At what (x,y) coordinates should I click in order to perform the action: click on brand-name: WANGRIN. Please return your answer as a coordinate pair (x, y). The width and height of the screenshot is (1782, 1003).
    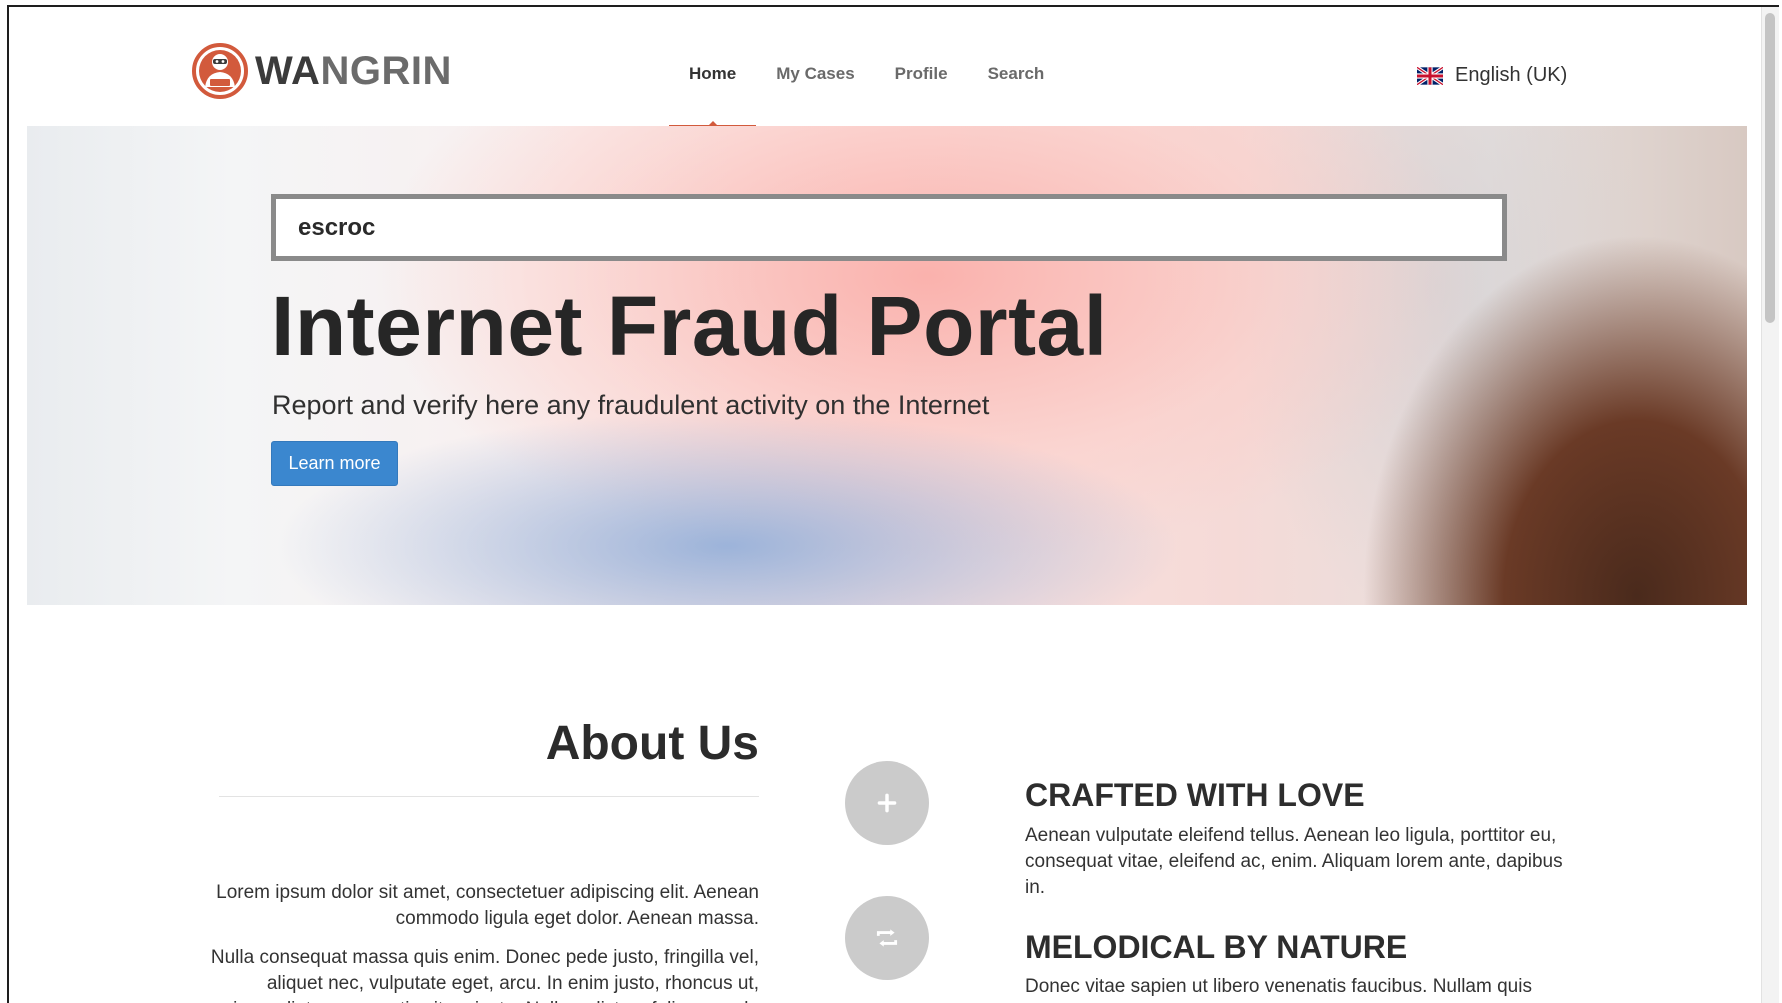
    Looking at the image, I should click on (353, 71).